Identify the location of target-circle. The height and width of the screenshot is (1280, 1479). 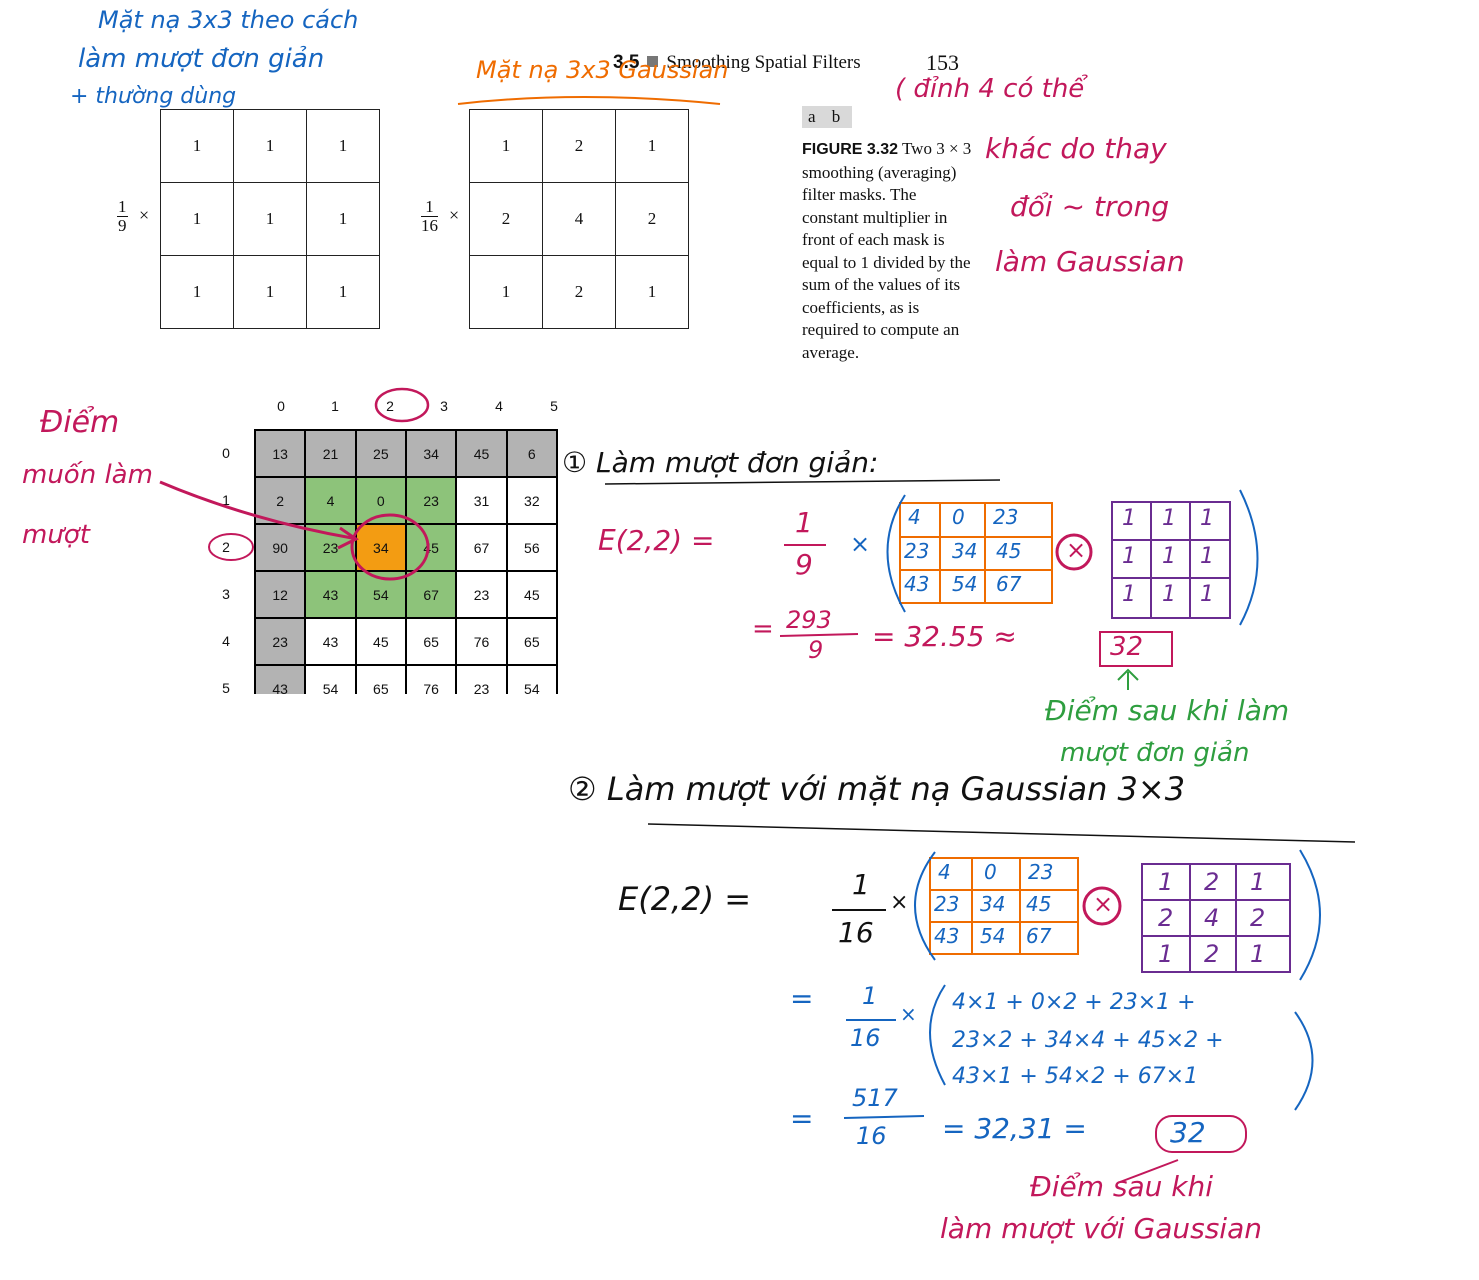
(390, 547).